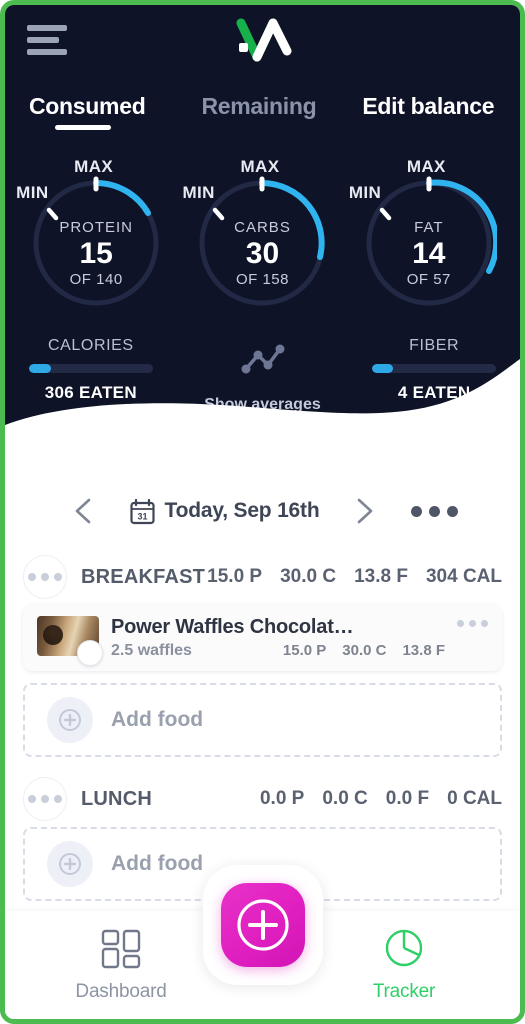  I want to click on ring-fat-name: FAT, so click(429, 227).